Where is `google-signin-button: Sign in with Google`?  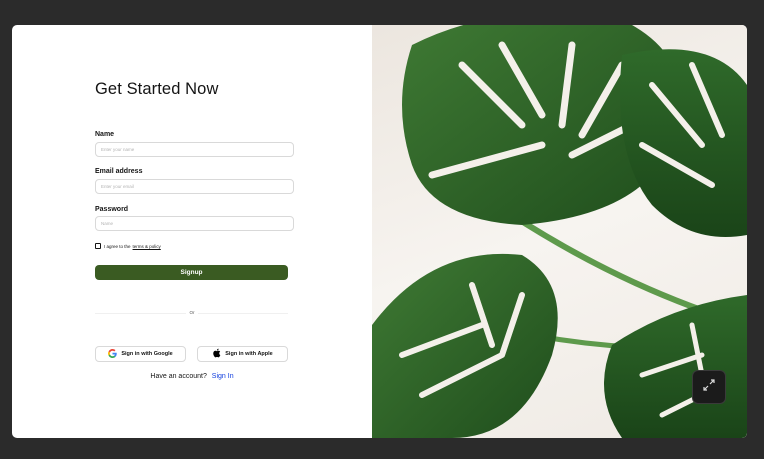
google-signin-button: Sign in with Google is located at coordinates (140, 354).